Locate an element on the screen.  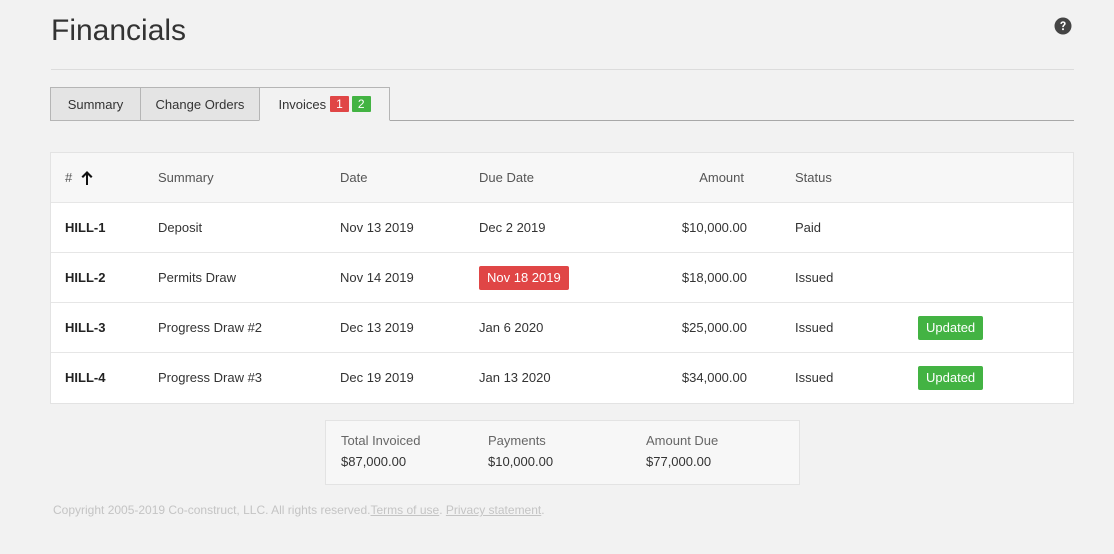
terms-link: Terms of use is located at coordinates (405, 510).